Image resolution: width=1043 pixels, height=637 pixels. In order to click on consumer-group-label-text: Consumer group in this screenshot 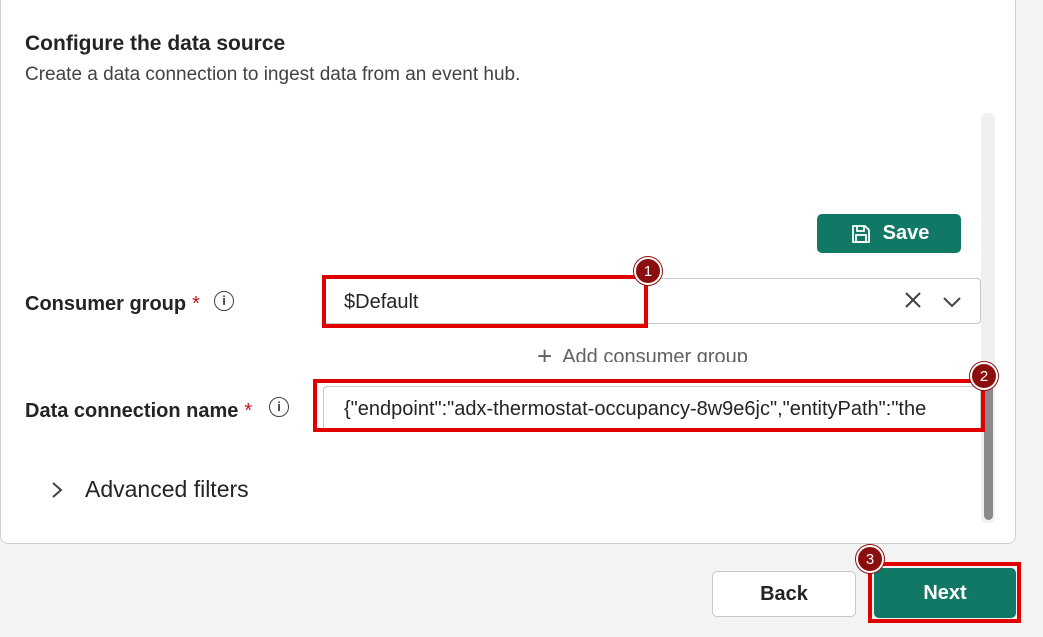, I will do `click(106, 304)`.